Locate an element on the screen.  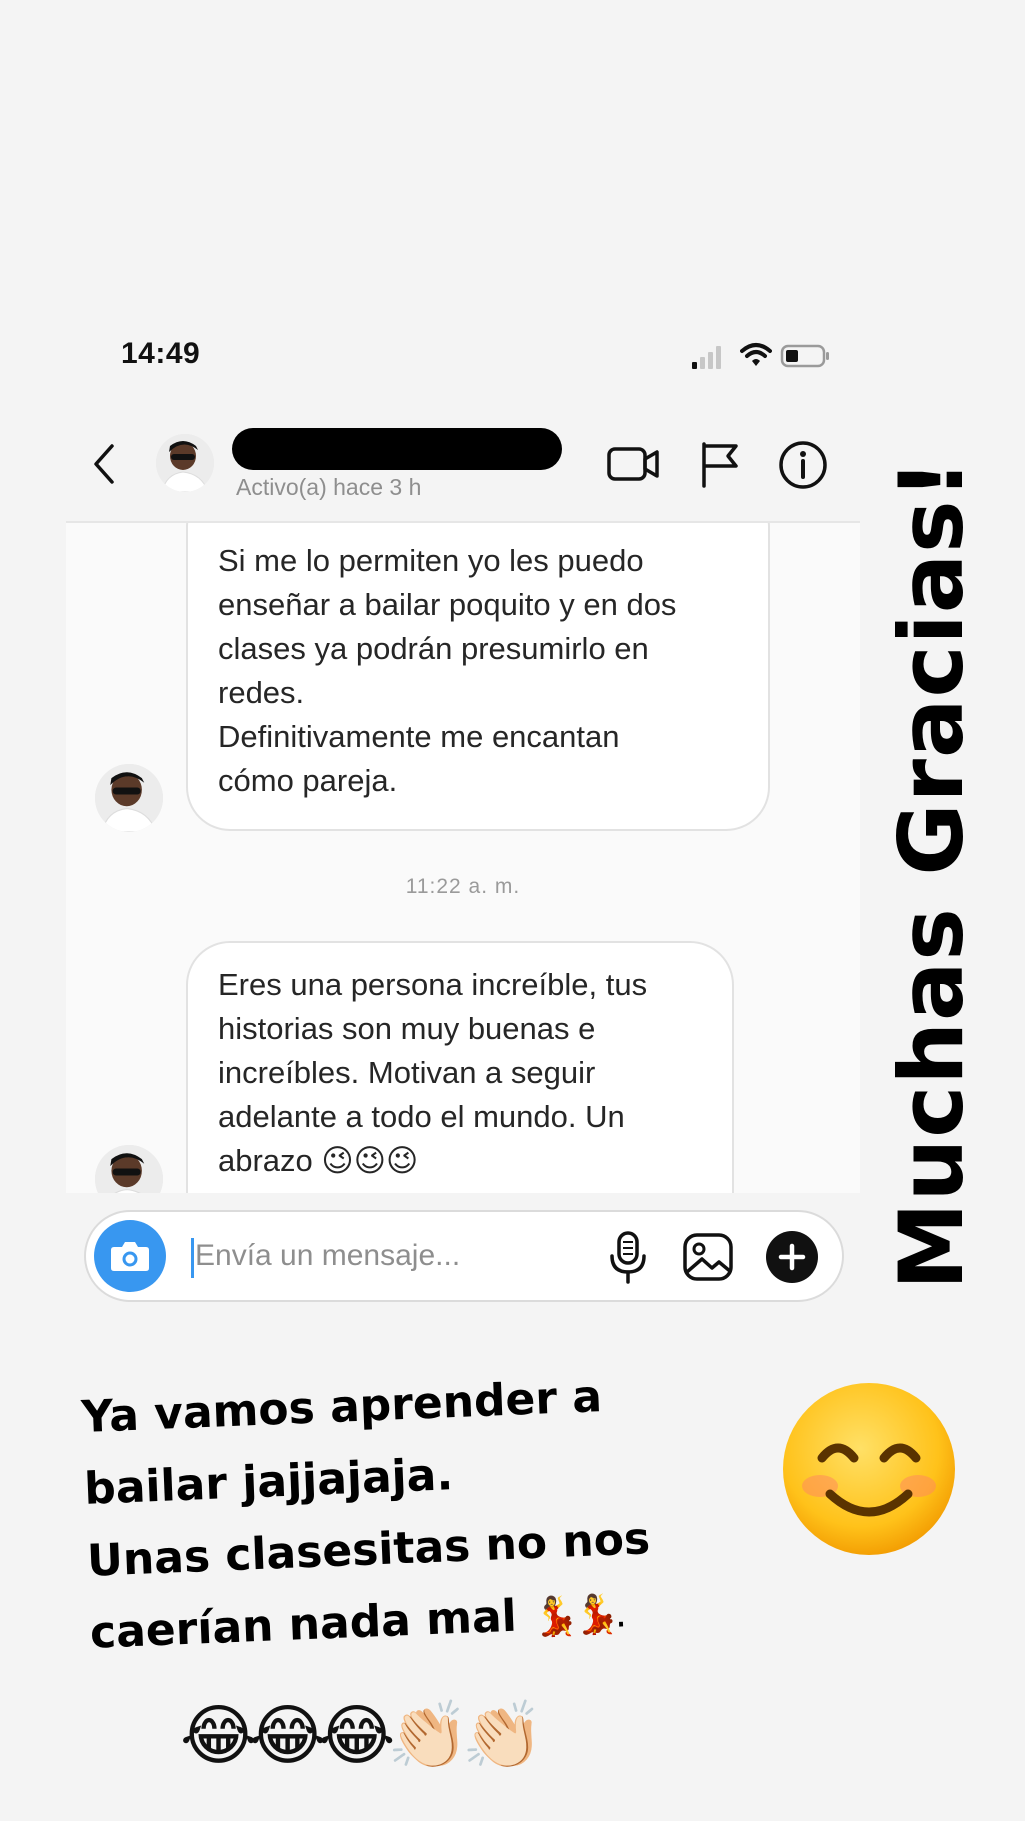
flag-icon is located at coordinates (719, 464).